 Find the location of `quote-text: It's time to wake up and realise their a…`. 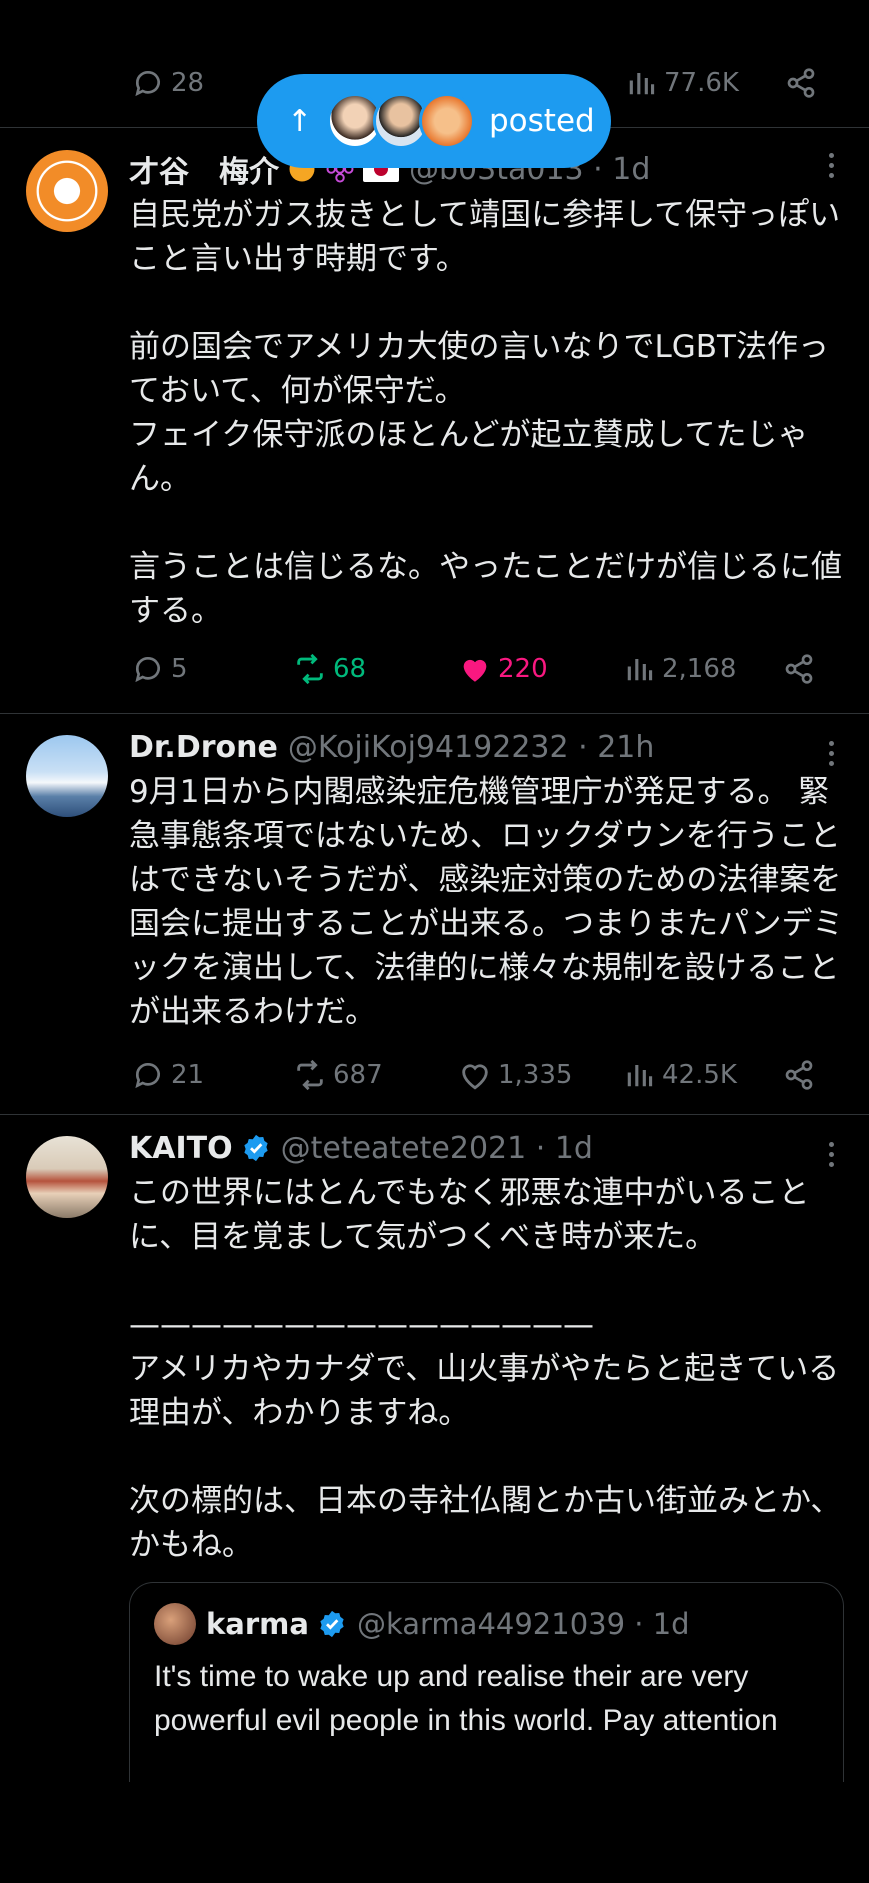

quote-text: It's time to wake up and realise their a… is located at coordinates (466, 1698).